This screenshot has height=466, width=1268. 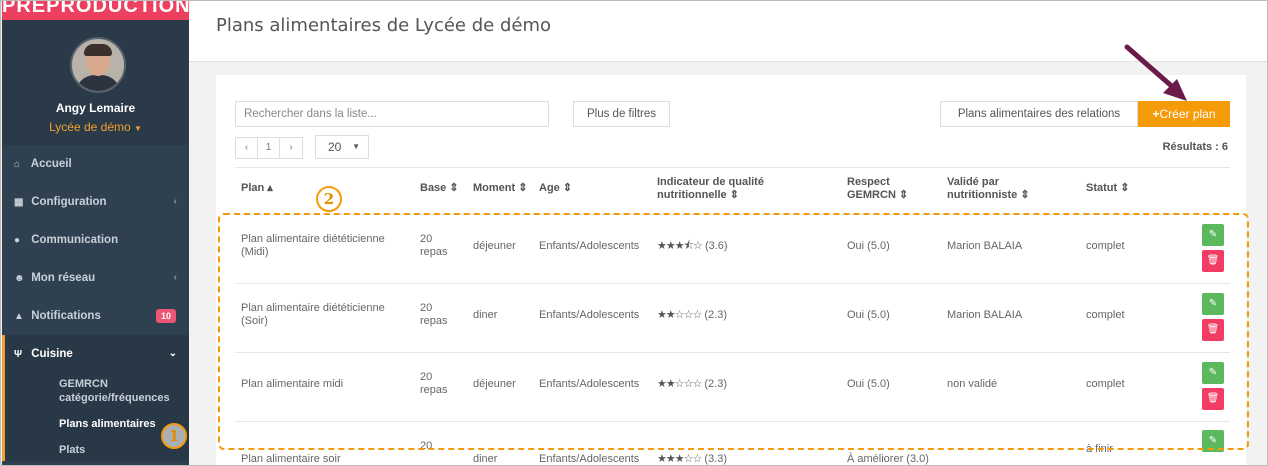 I want to click on sidebar-item-accueil: ⌂ Accueil, so click(x=95, y=164).